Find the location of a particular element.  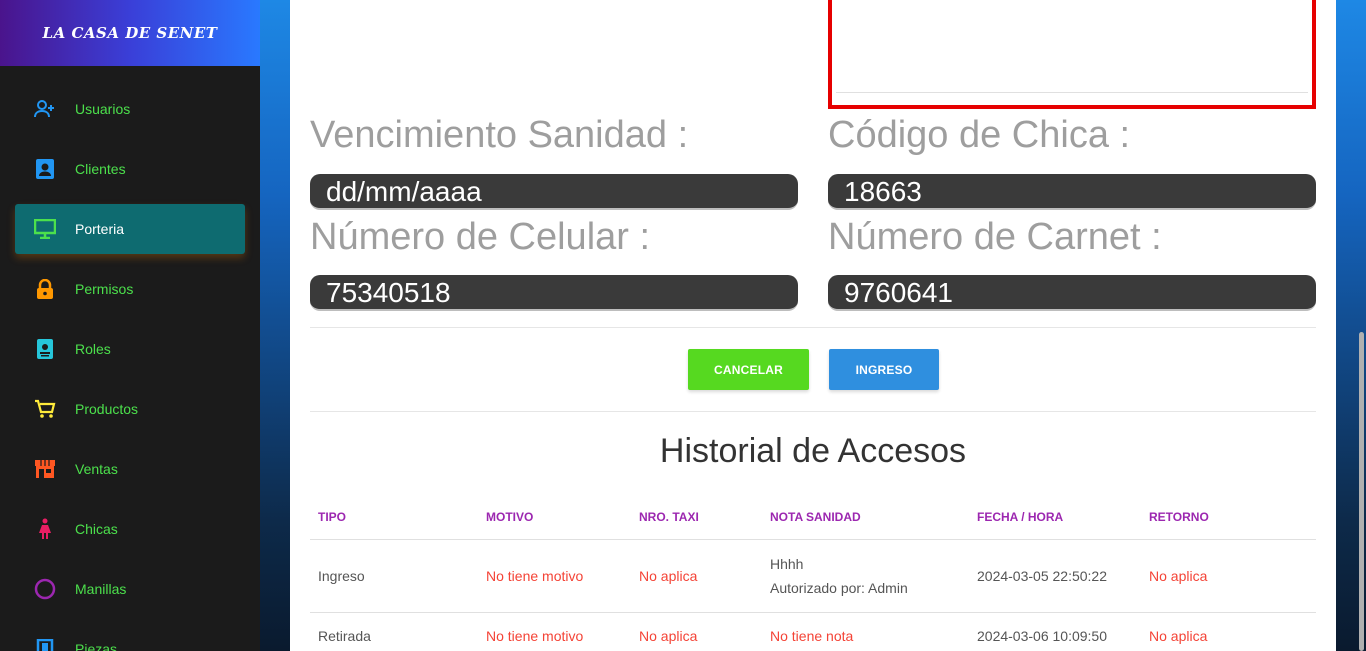

cell-nota: No tiene nota is located at coordinates (865, 631).